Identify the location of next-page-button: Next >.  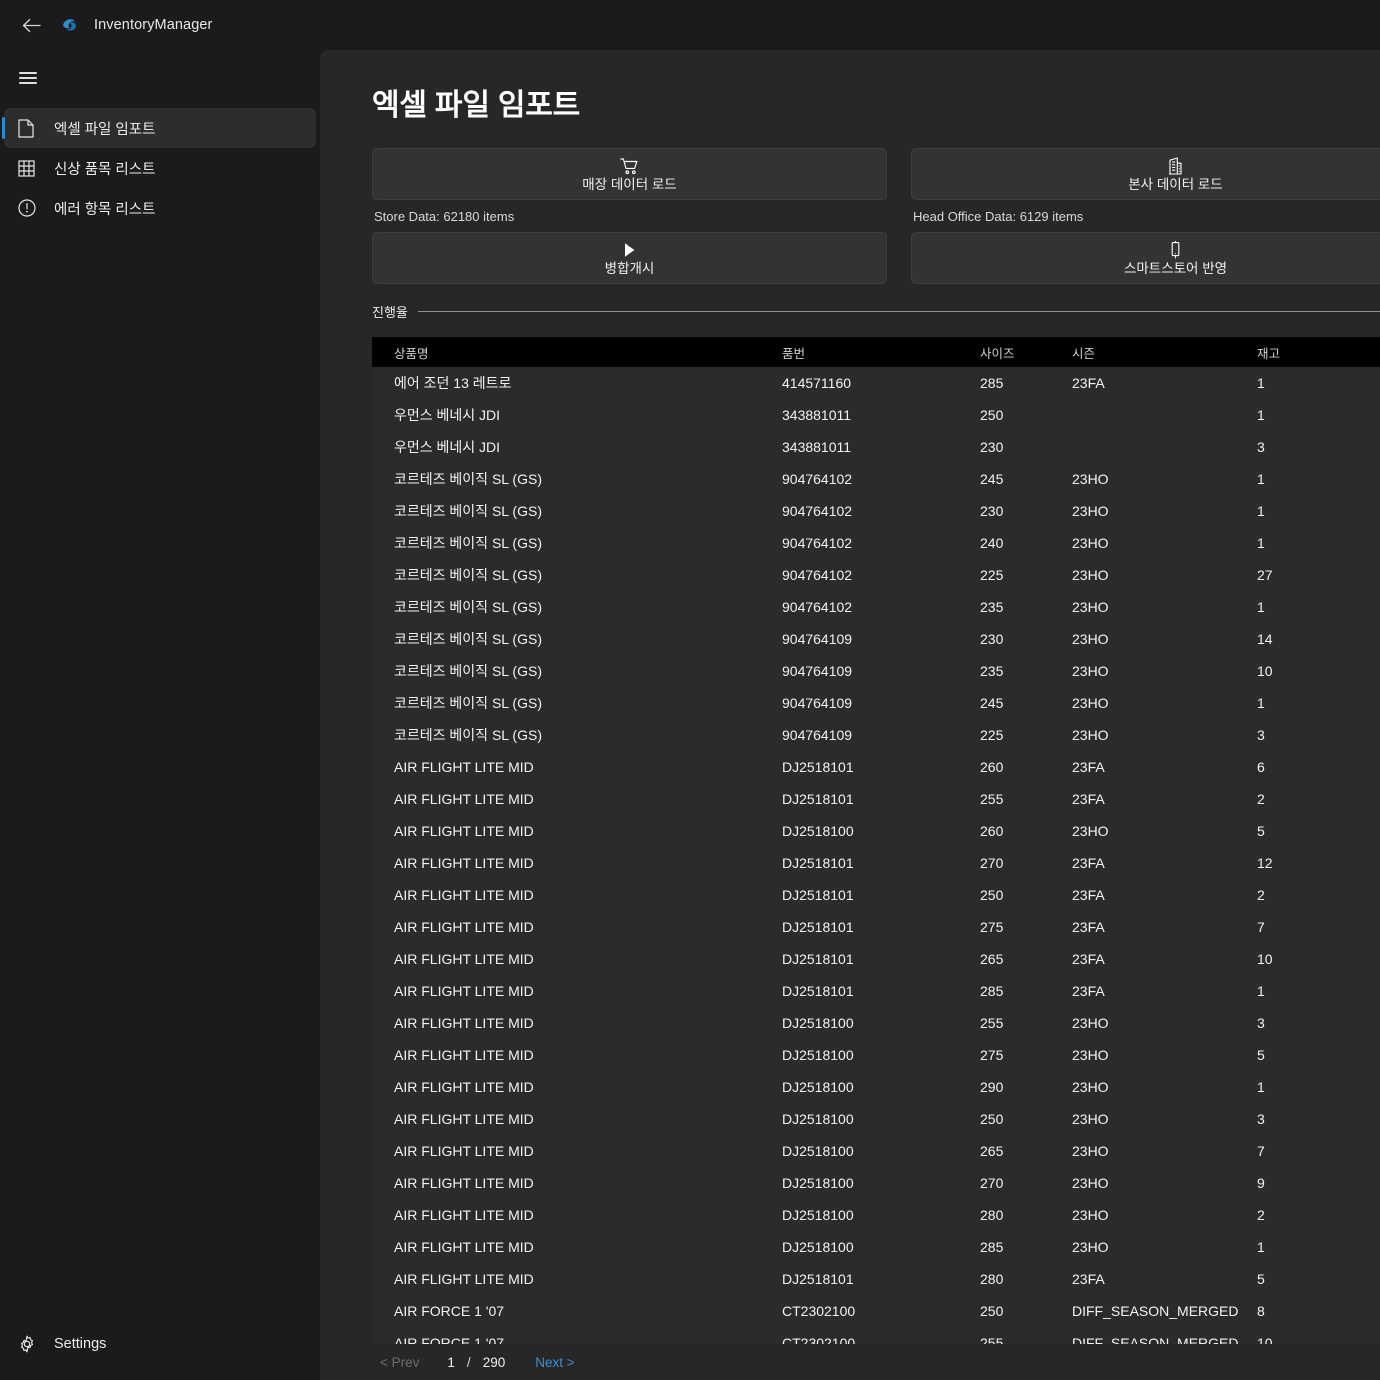
(554, 1362).